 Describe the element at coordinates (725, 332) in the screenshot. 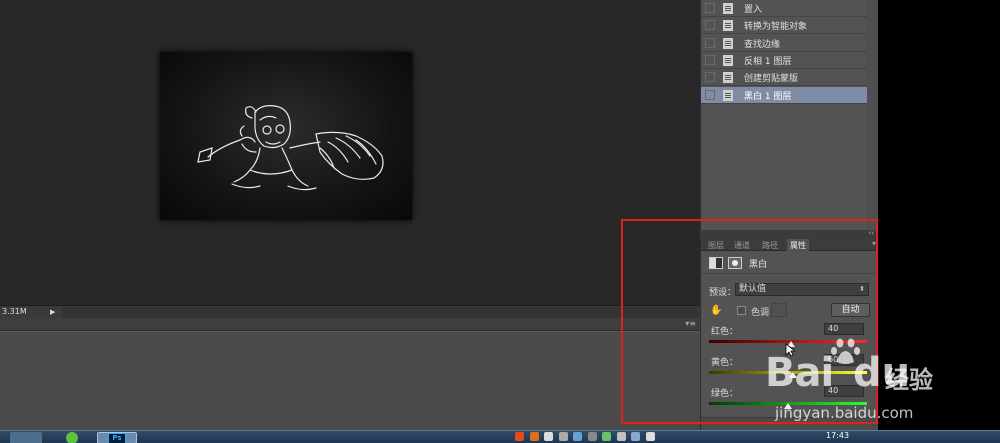

I see `slider-label: 红色：` at that location.